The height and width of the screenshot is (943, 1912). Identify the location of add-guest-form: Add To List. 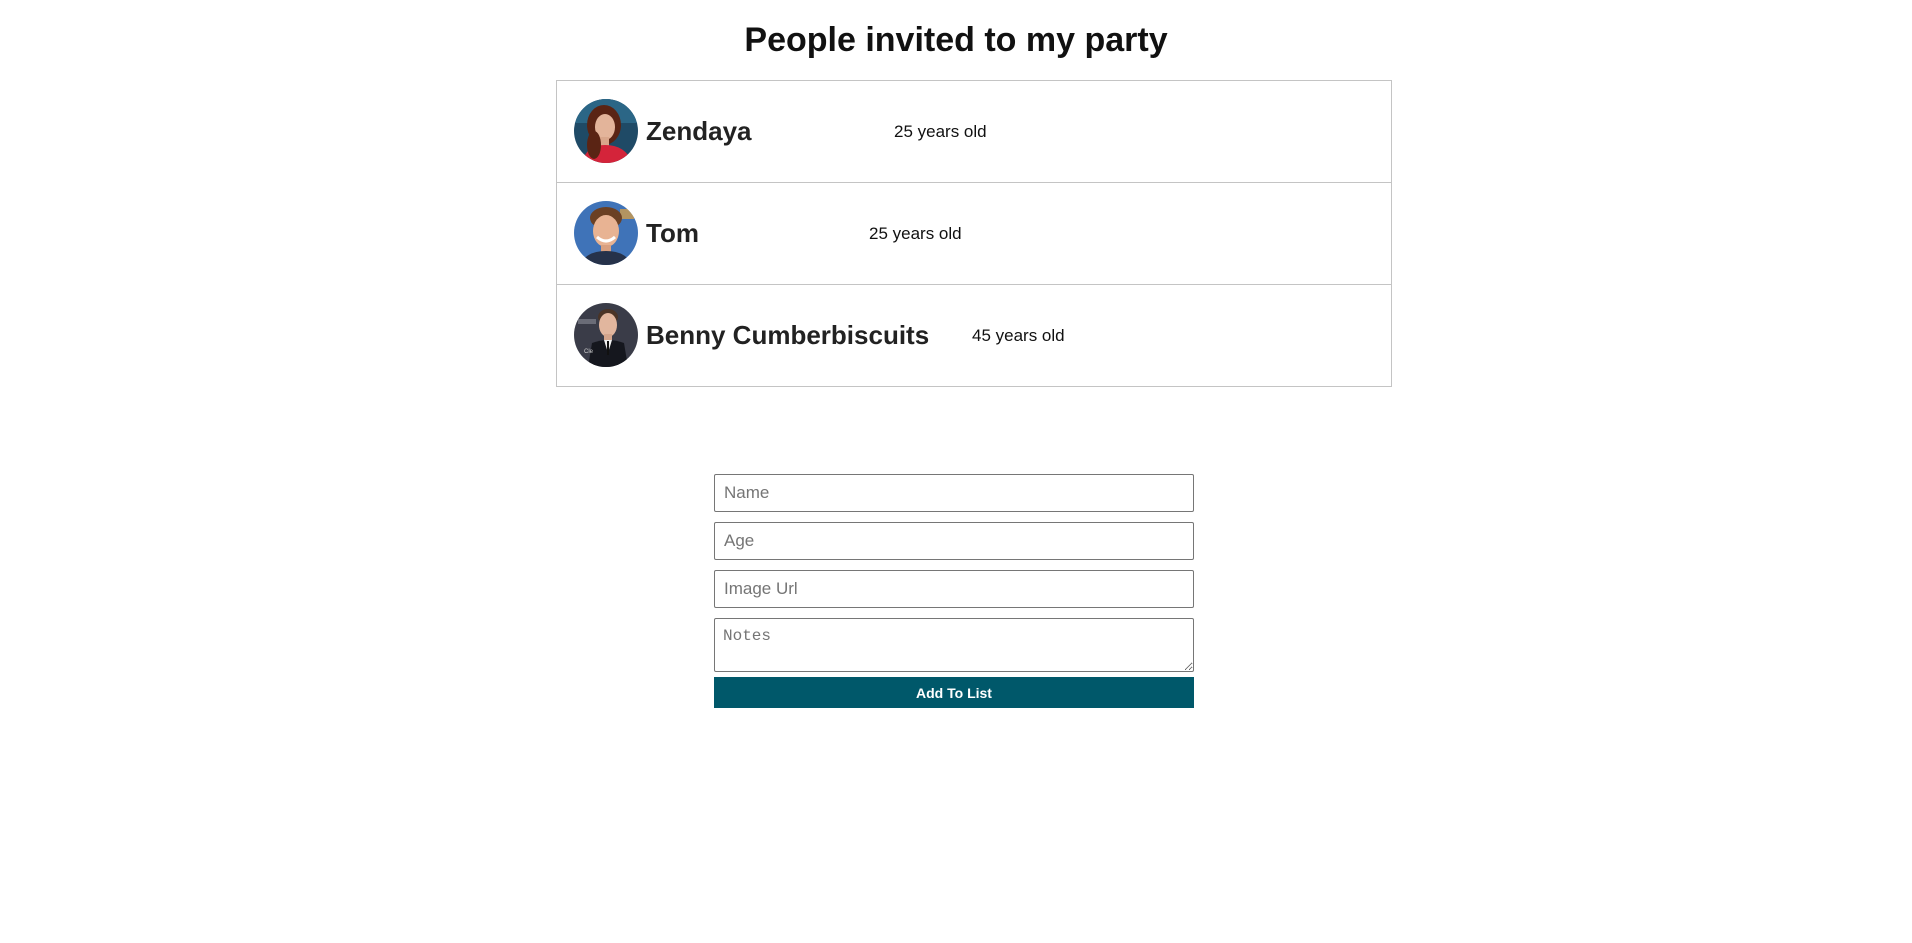
(954, 591).